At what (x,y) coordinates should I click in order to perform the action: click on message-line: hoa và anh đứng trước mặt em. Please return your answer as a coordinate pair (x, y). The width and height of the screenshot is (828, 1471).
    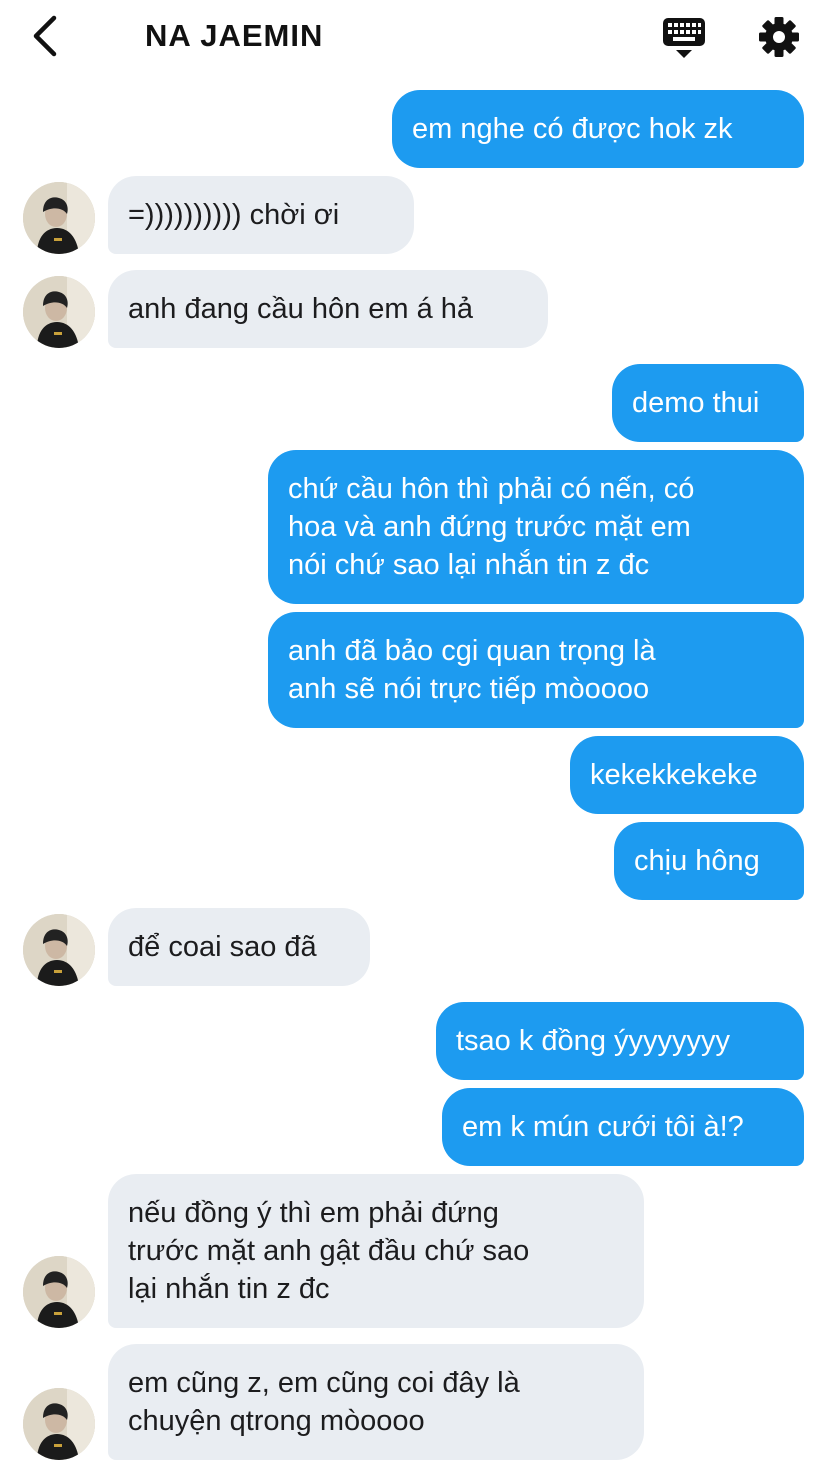
    Looking at the image, I should click on (489, 527).